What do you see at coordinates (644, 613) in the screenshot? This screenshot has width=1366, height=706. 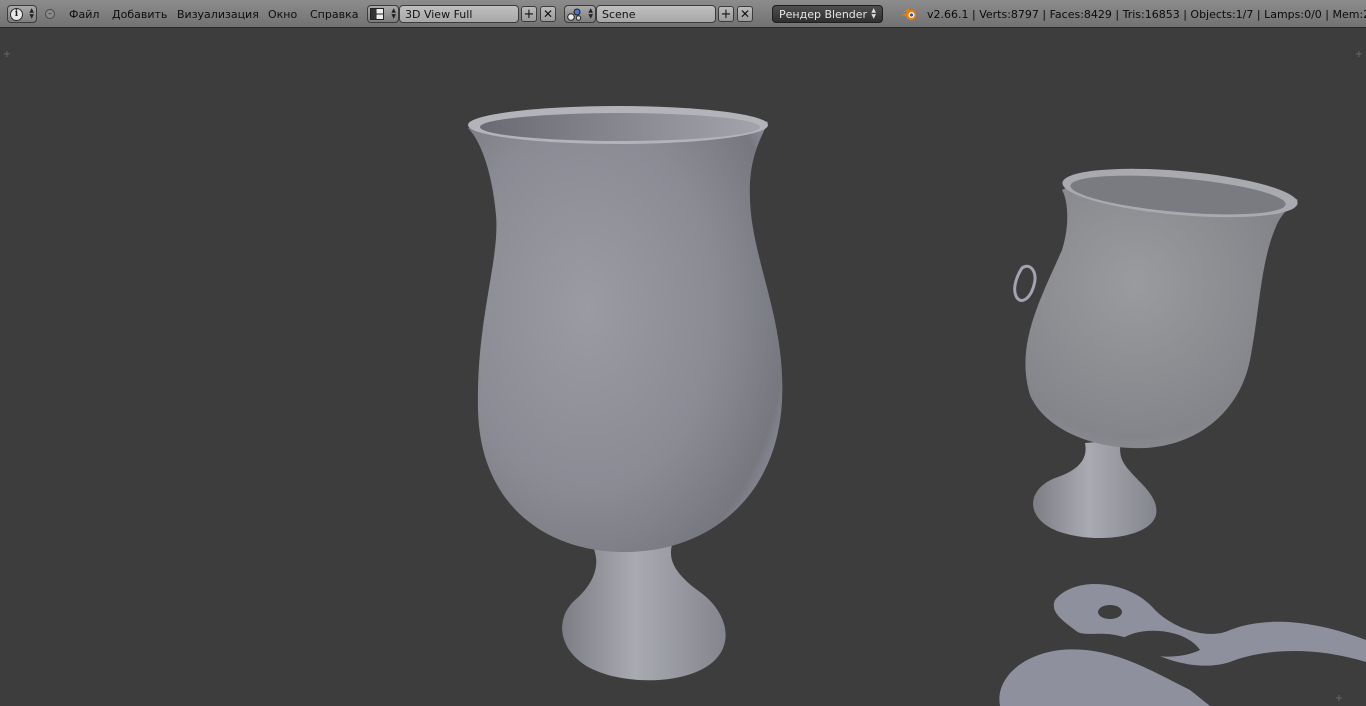 I see `goblet-large-stem` at bounding box center [644, 613].